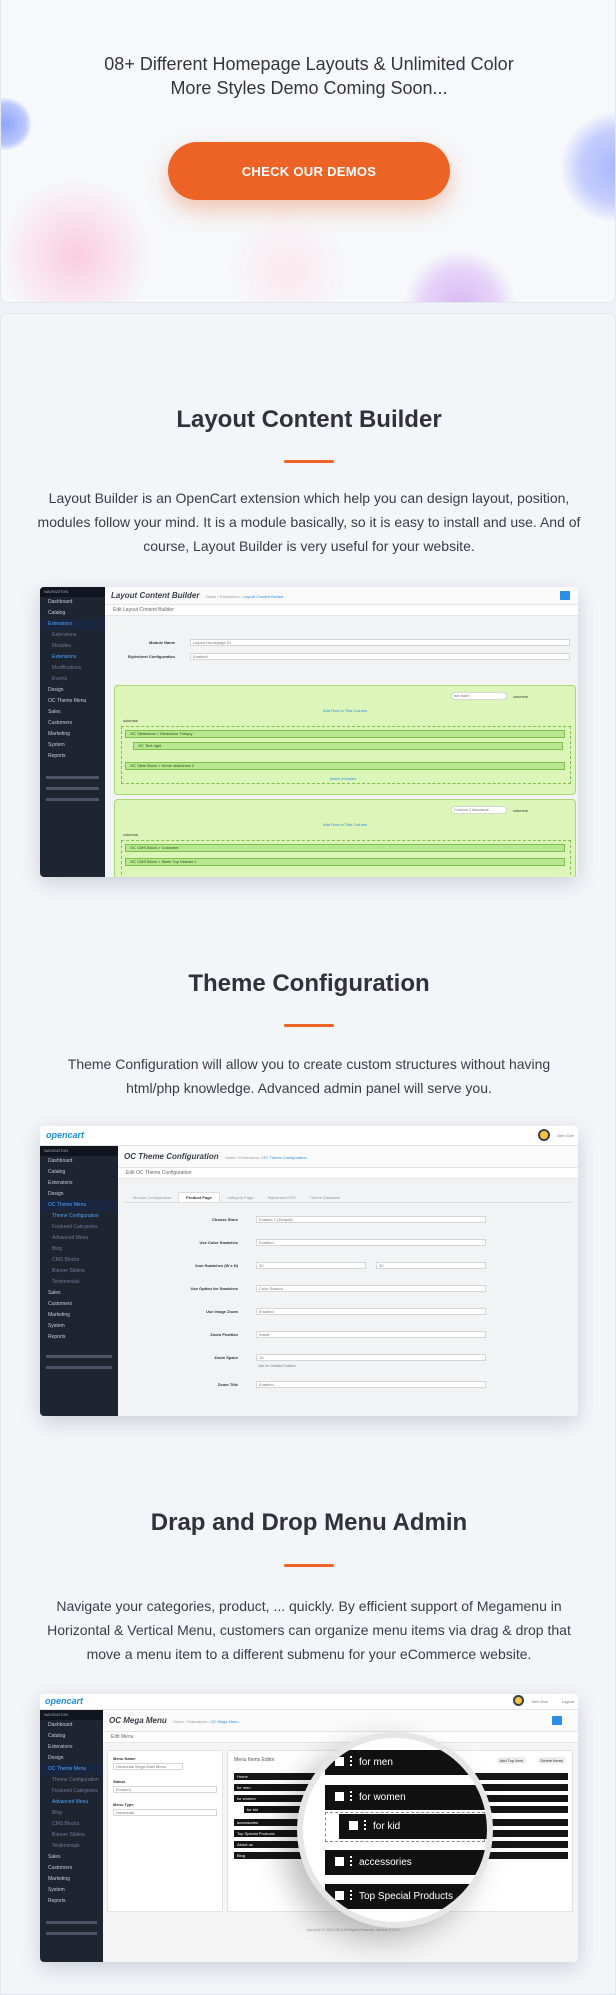  What do you see at coordinates (348, 746) in the screenshot?
I see `module-row: OC Text right` at bounding box center [348, 746].